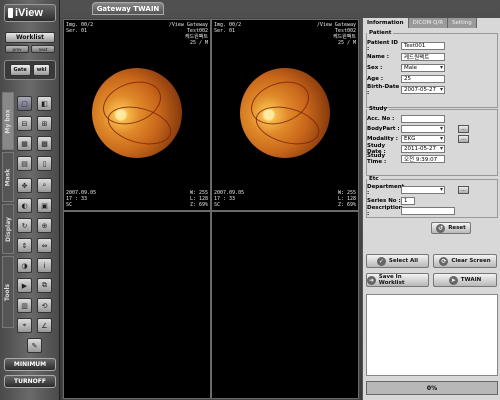  Describe the element at coordinates (44, 265) in the screenshot. I see `info-icon: i` at that location.